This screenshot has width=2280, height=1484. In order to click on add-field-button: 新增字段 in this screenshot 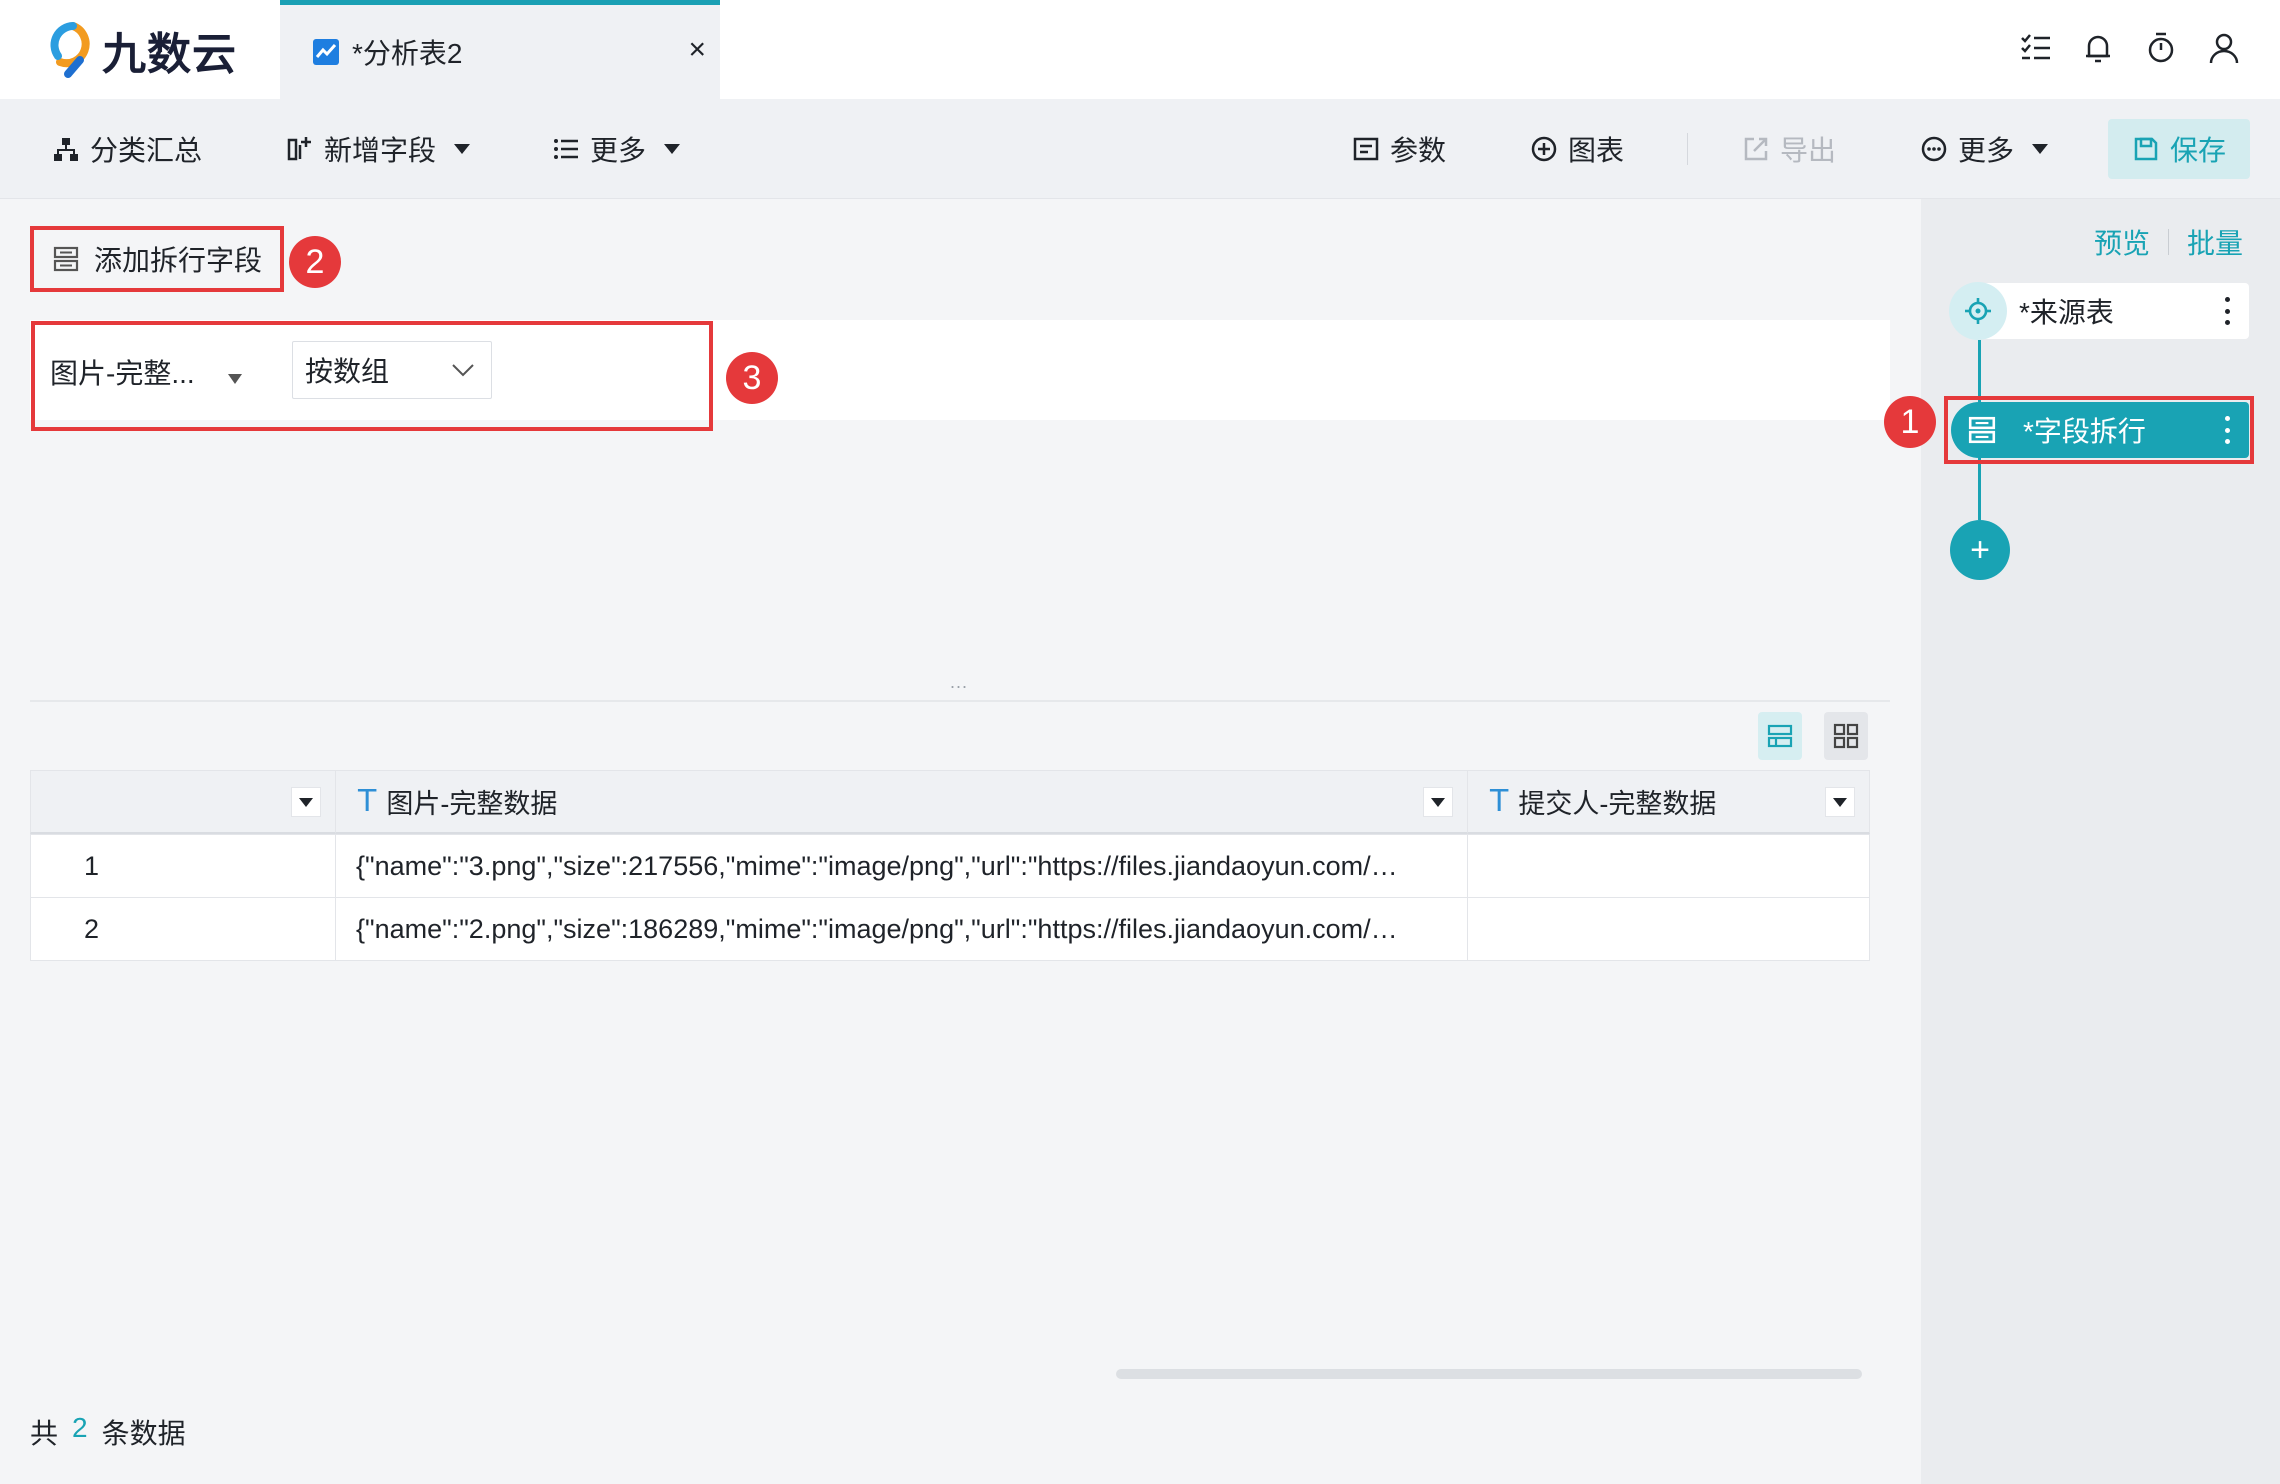, I will do `click(378, 149)`.